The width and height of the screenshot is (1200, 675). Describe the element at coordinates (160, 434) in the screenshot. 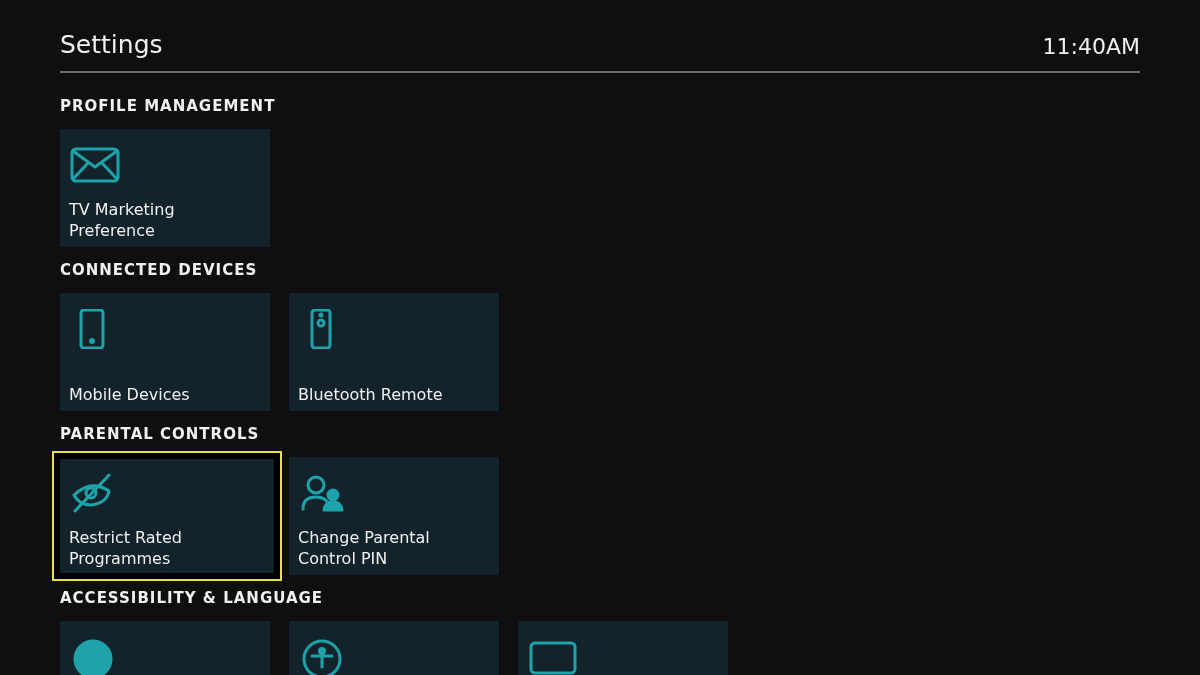

I see `section-heading: PARENTAL CONTROLS` at that location.